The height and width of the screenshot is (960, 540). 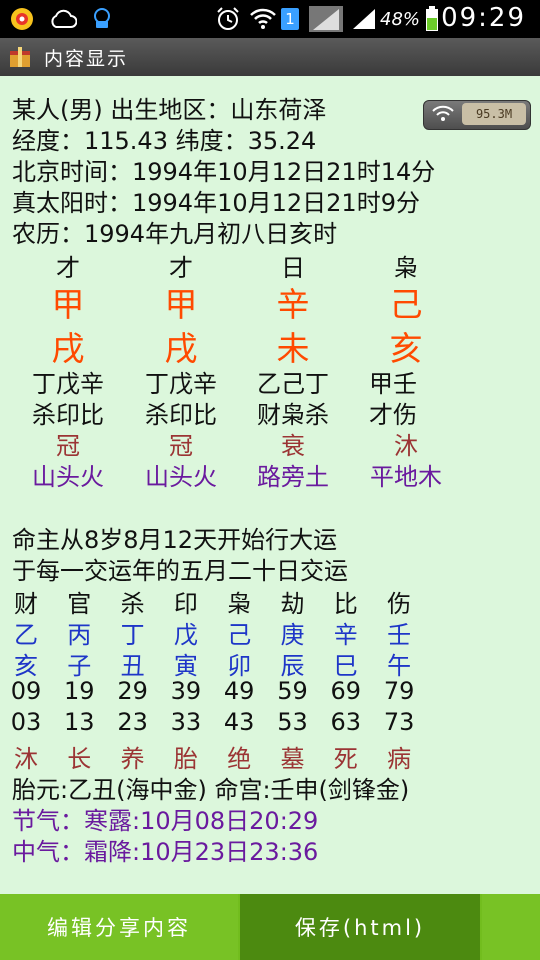 I want to click on edit-share-button: 编辑分享内容, so click(x=119, y=927).